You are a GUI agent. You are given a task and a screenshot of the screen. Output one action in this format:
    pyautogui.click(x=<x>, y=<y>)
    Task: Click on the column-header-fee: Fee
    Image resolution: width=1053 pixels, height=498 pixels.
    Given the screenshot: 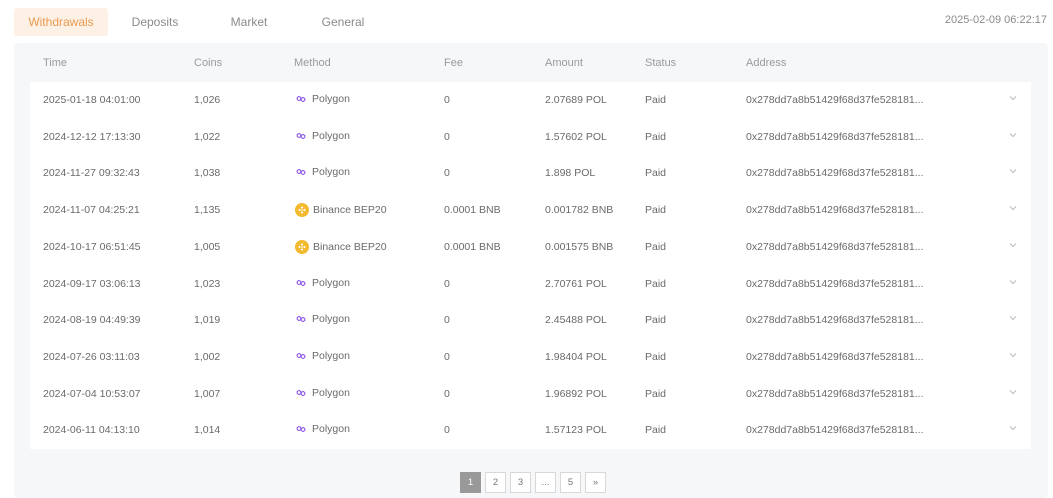 What is the action you would take?
    pyautogui.click(x=453, y=63)
    